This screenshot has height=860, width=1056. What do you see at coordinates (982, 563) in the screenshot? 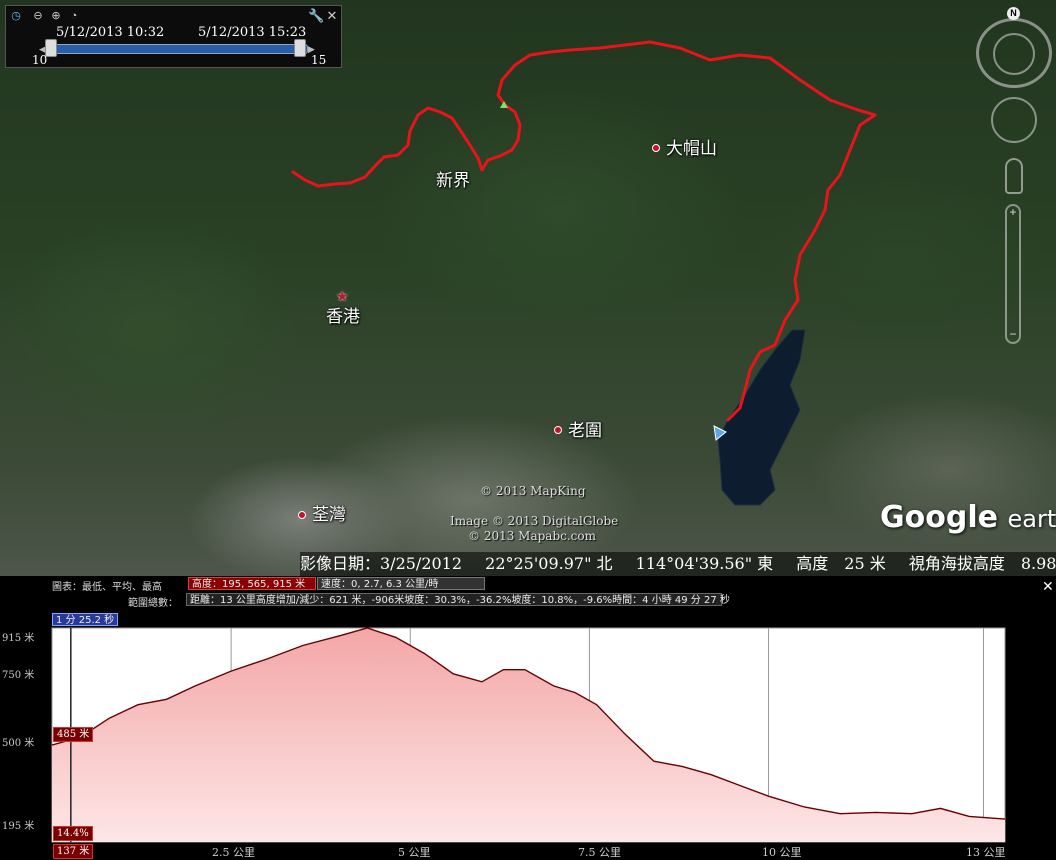
I see `eye-altitude: 視角海拔高度 8.98 公里` at bounding box center [982, 563].